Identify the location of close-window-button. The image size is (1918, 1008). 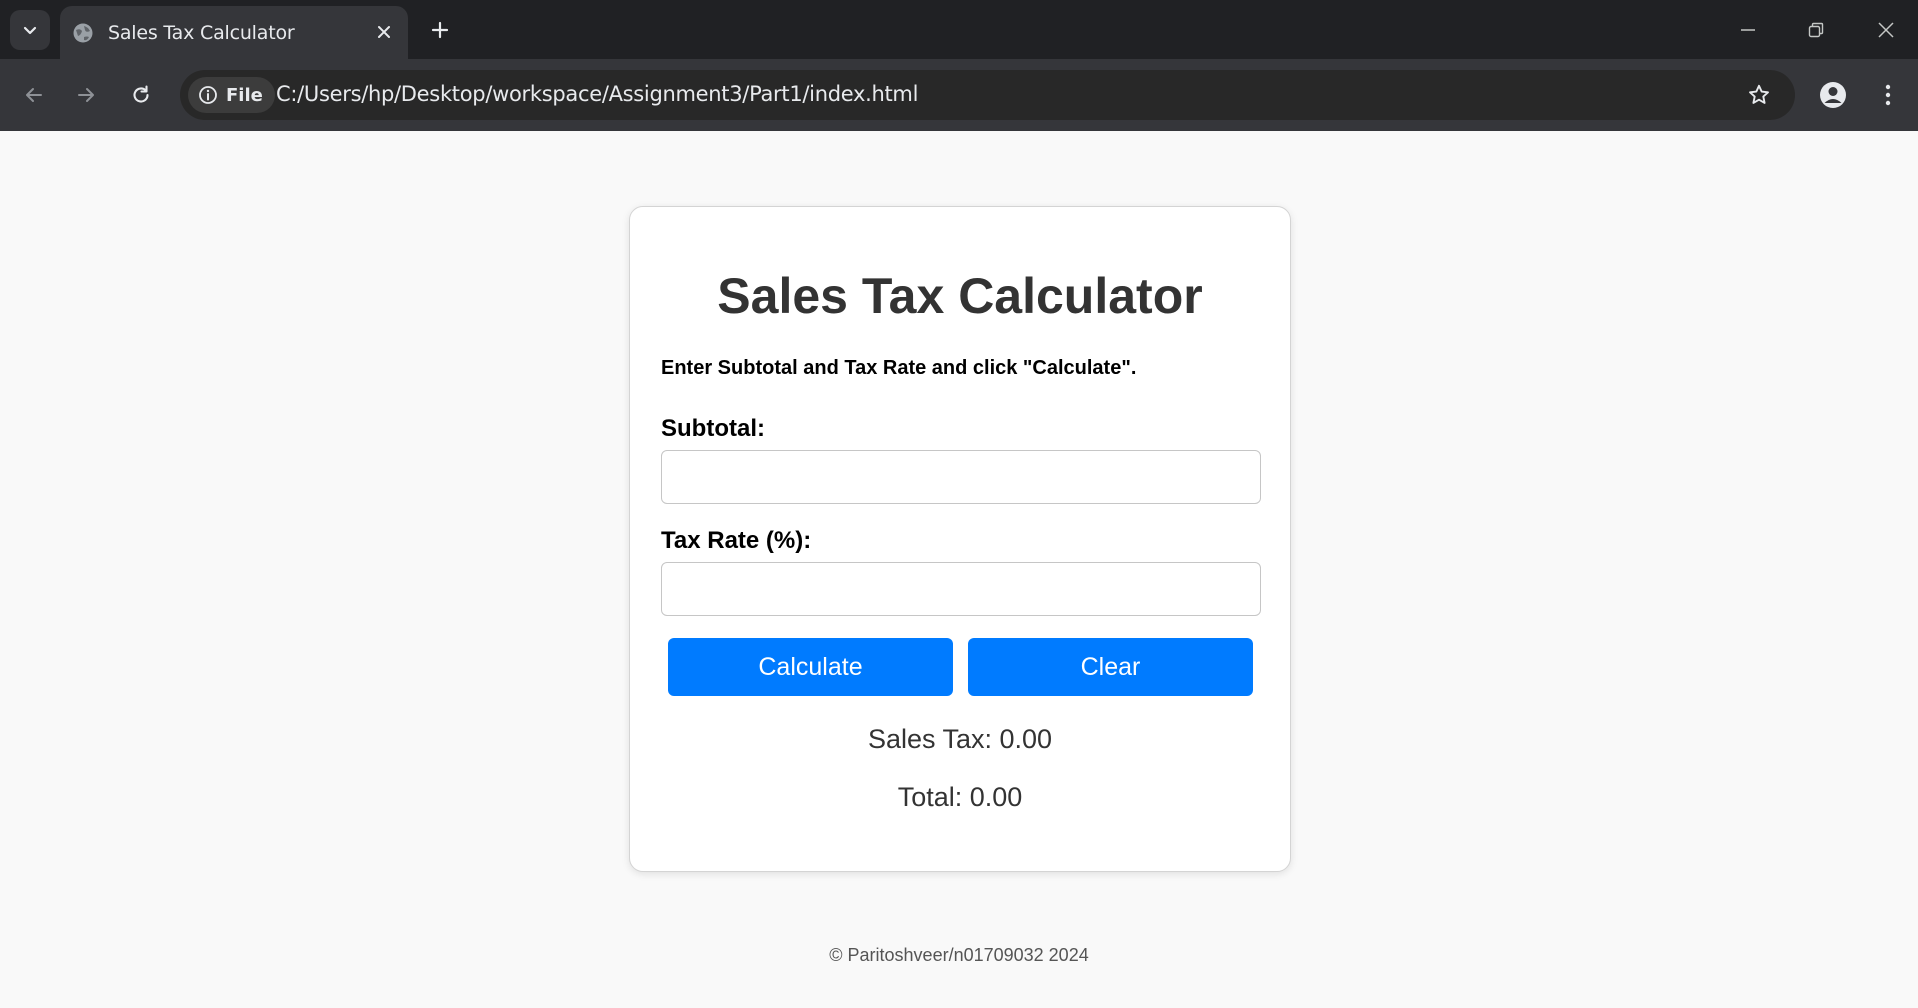
(1886, 30).